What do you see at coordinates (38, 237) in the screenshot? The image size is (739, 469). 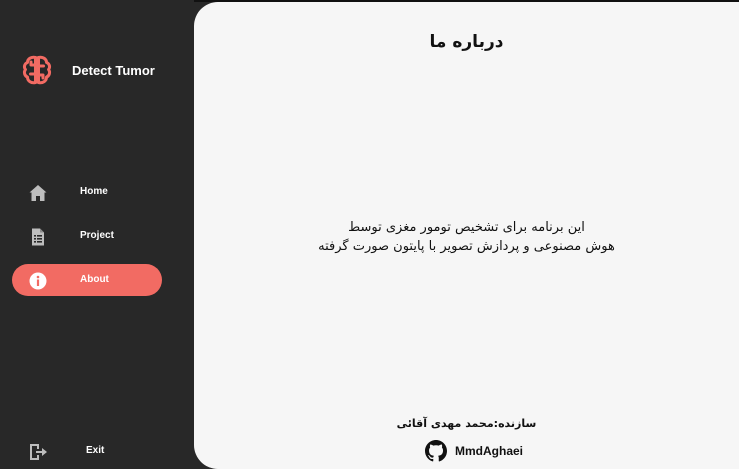 I see `document-icon` at bounding box center [38, 237].